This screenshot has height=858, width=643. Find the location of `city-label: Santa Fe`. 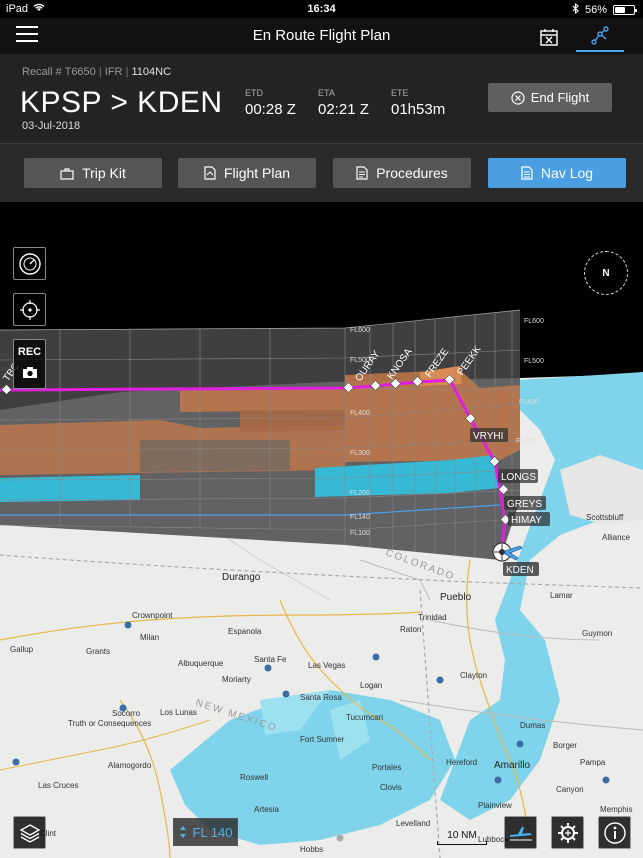

city-label: Santa Fe is located at coordinates (270, 659).